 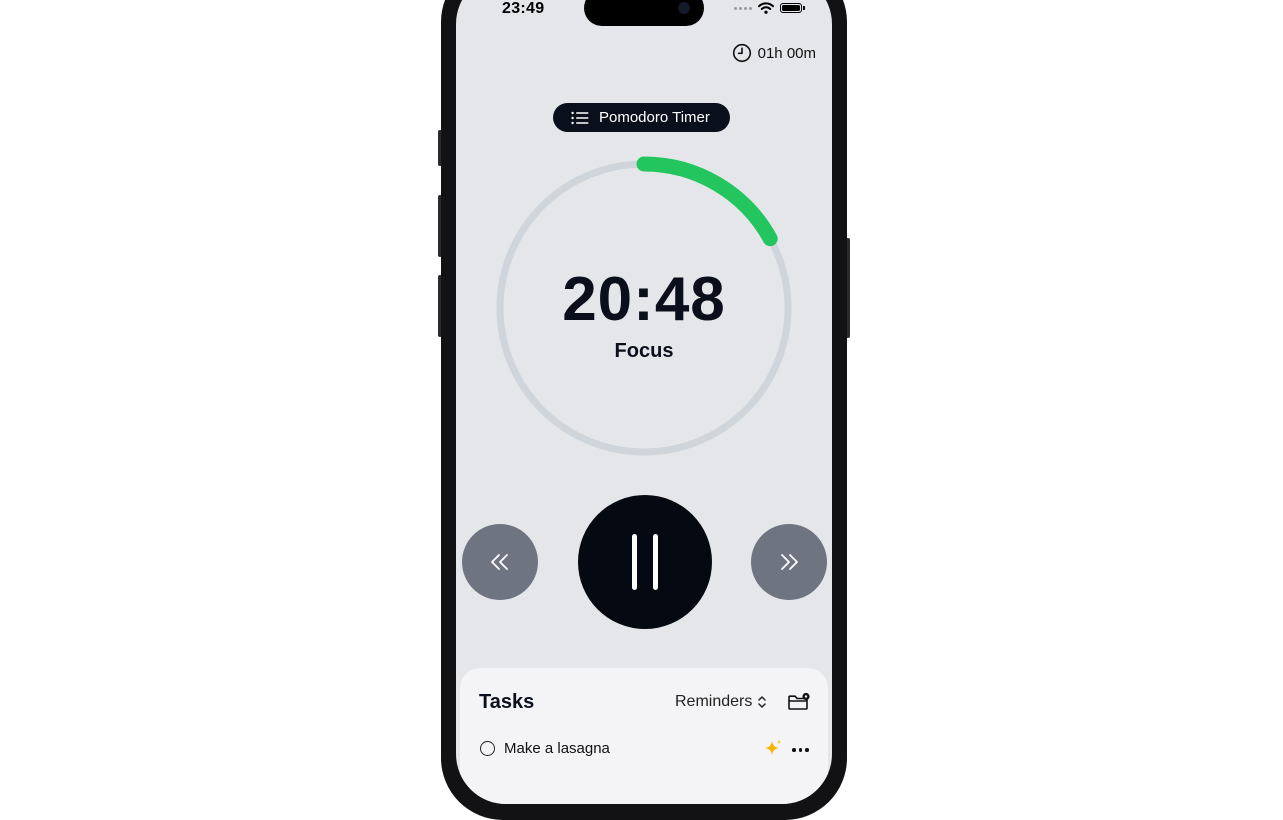 What do you see at coordinates (714, 701) in the screenshot?
I see `reminders-label: Reminders` at bounding box center [714, 701].